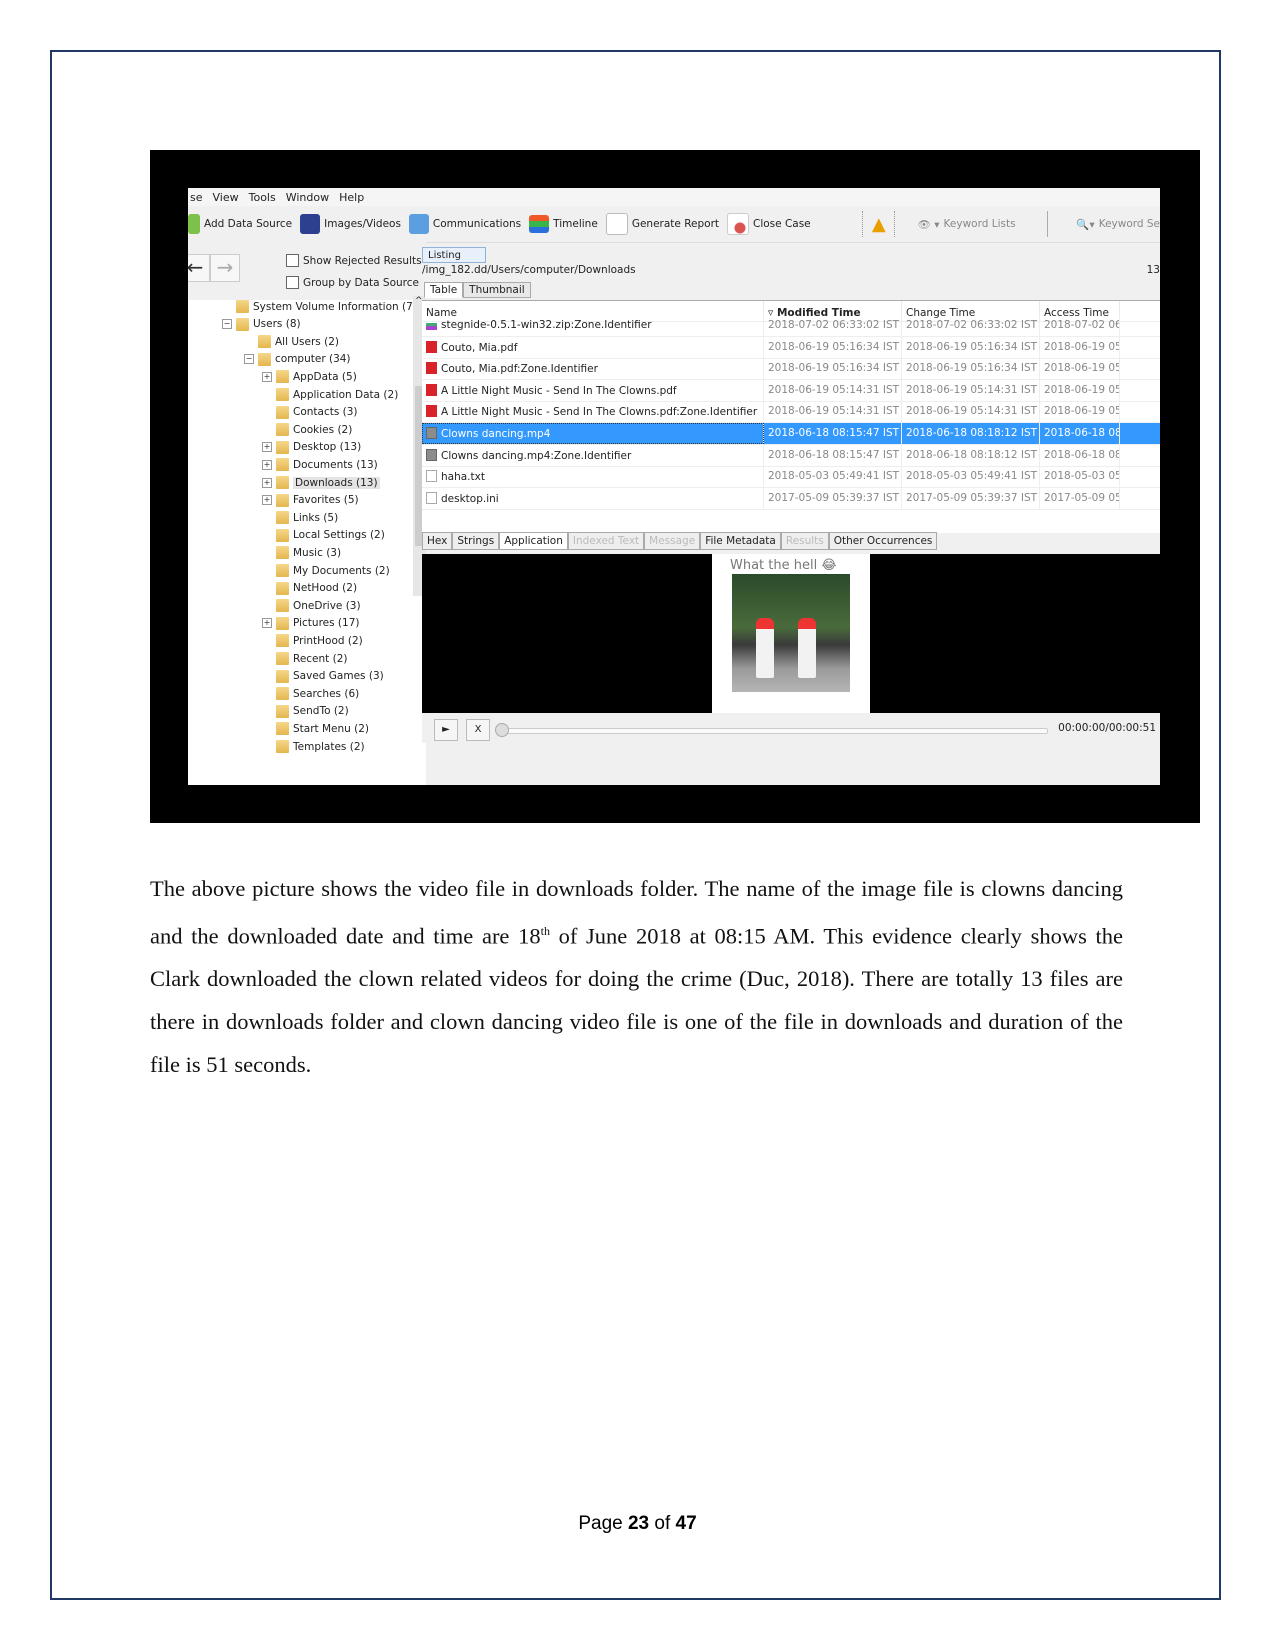 This screenshot has width=1275, height=1650. What do you see at coordinates (226, 197) in the screenshot?
I see `menu-view: View` at bounding box center [226, 197].